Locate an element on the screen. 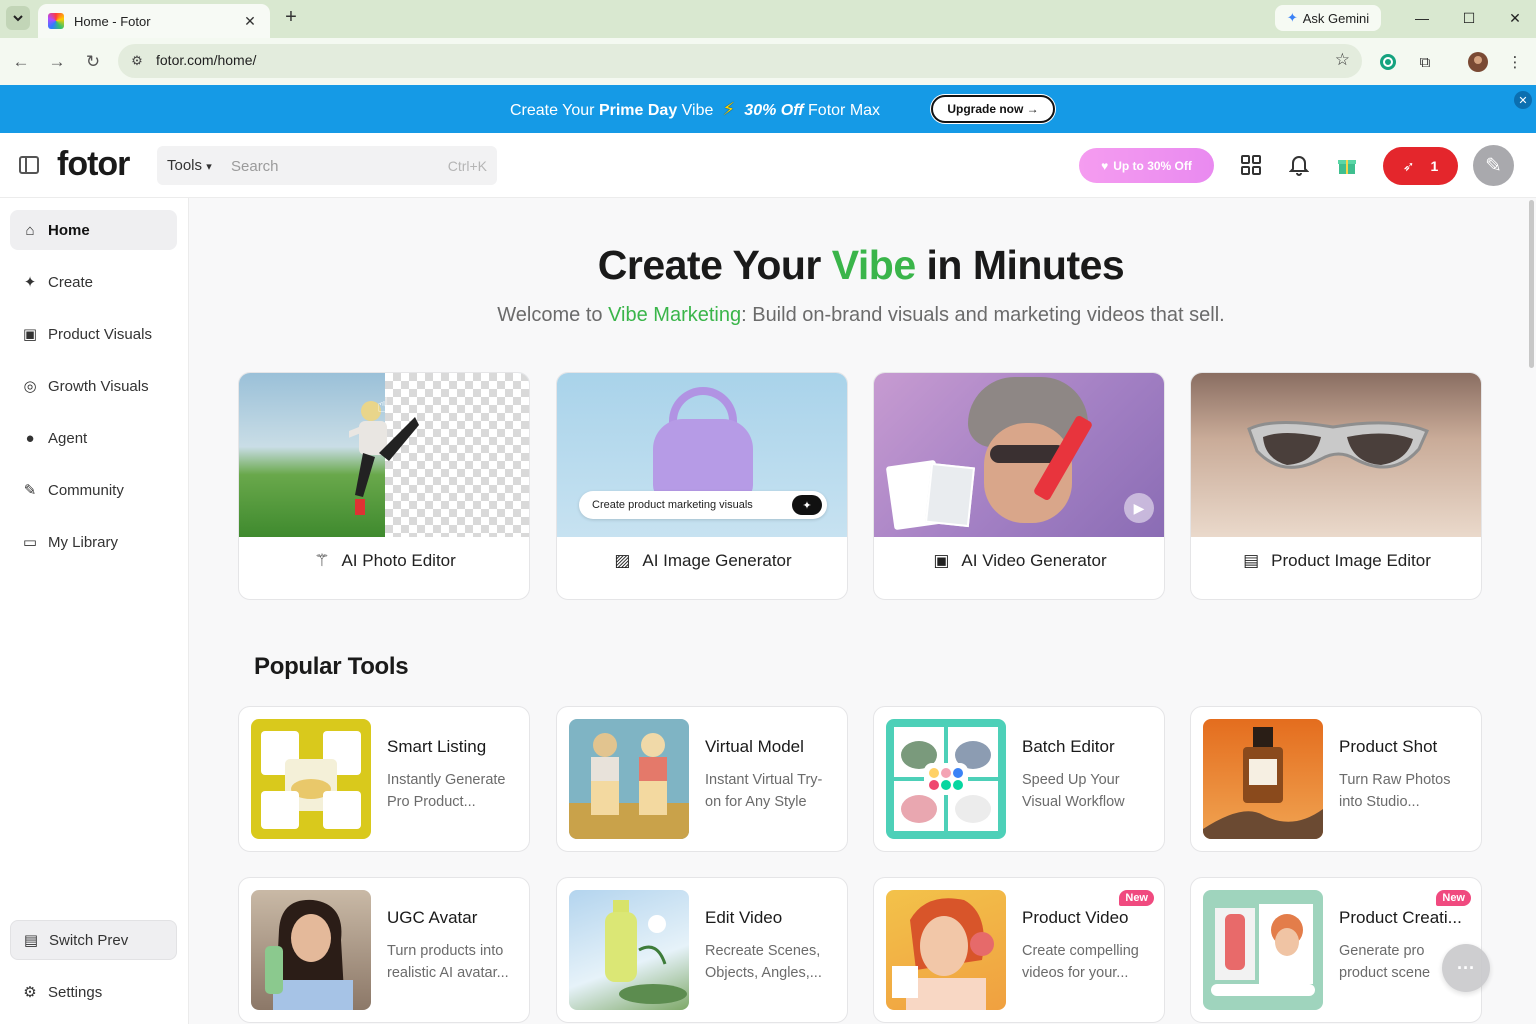 This screenshot has width=1536, height=1024. hero-sub-before: Welcome to is located at coordinates (553, 315).